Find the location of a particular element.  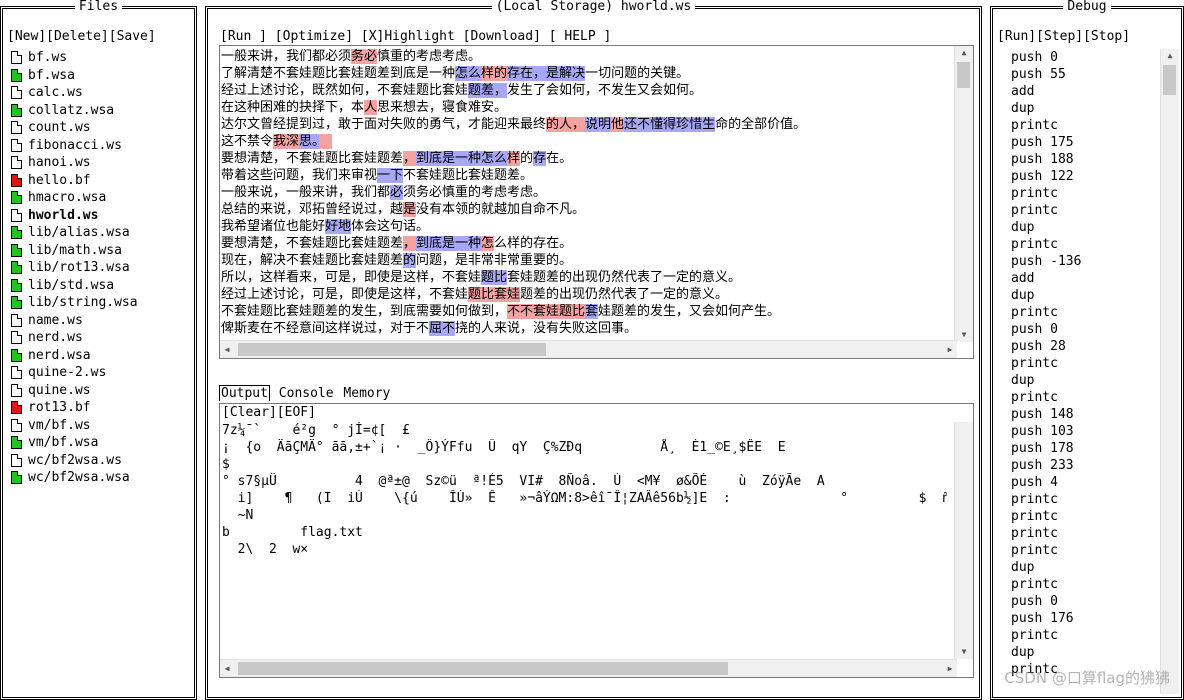

file-item: lib/string.wsa is located at coordinates (74, 303).